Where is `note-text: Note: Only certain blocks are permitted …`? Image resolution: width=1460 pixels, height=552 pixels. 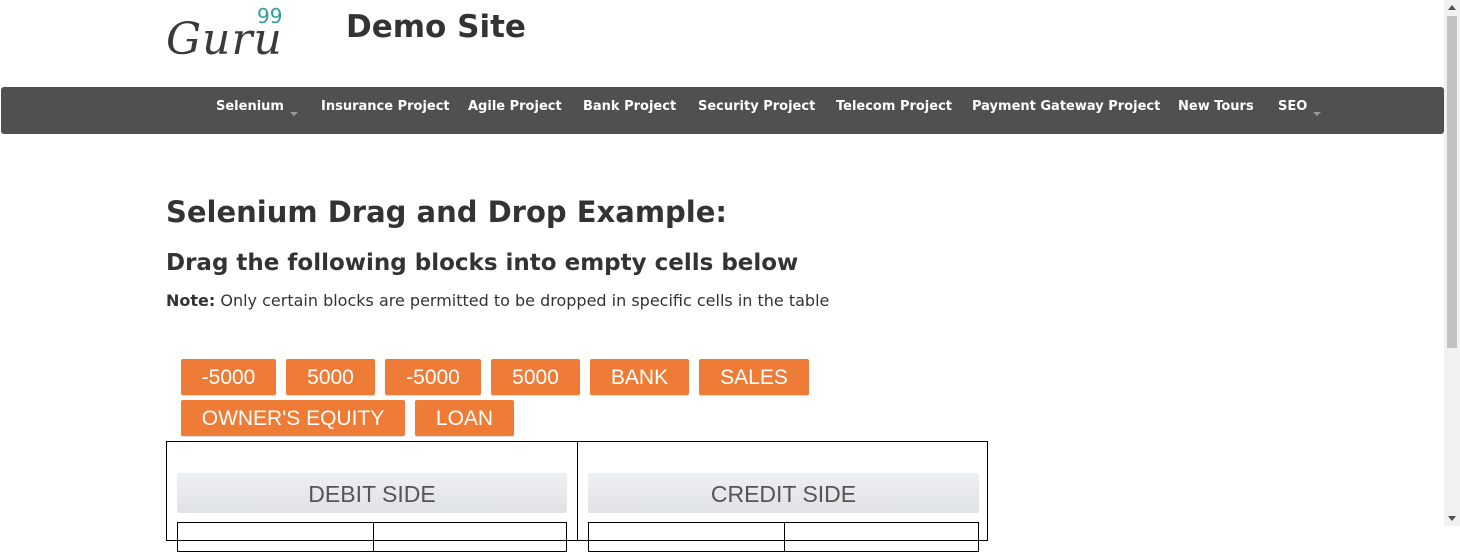
note-text: Note: Only certain blocks are permitted … is located at coordinates (497, 300).